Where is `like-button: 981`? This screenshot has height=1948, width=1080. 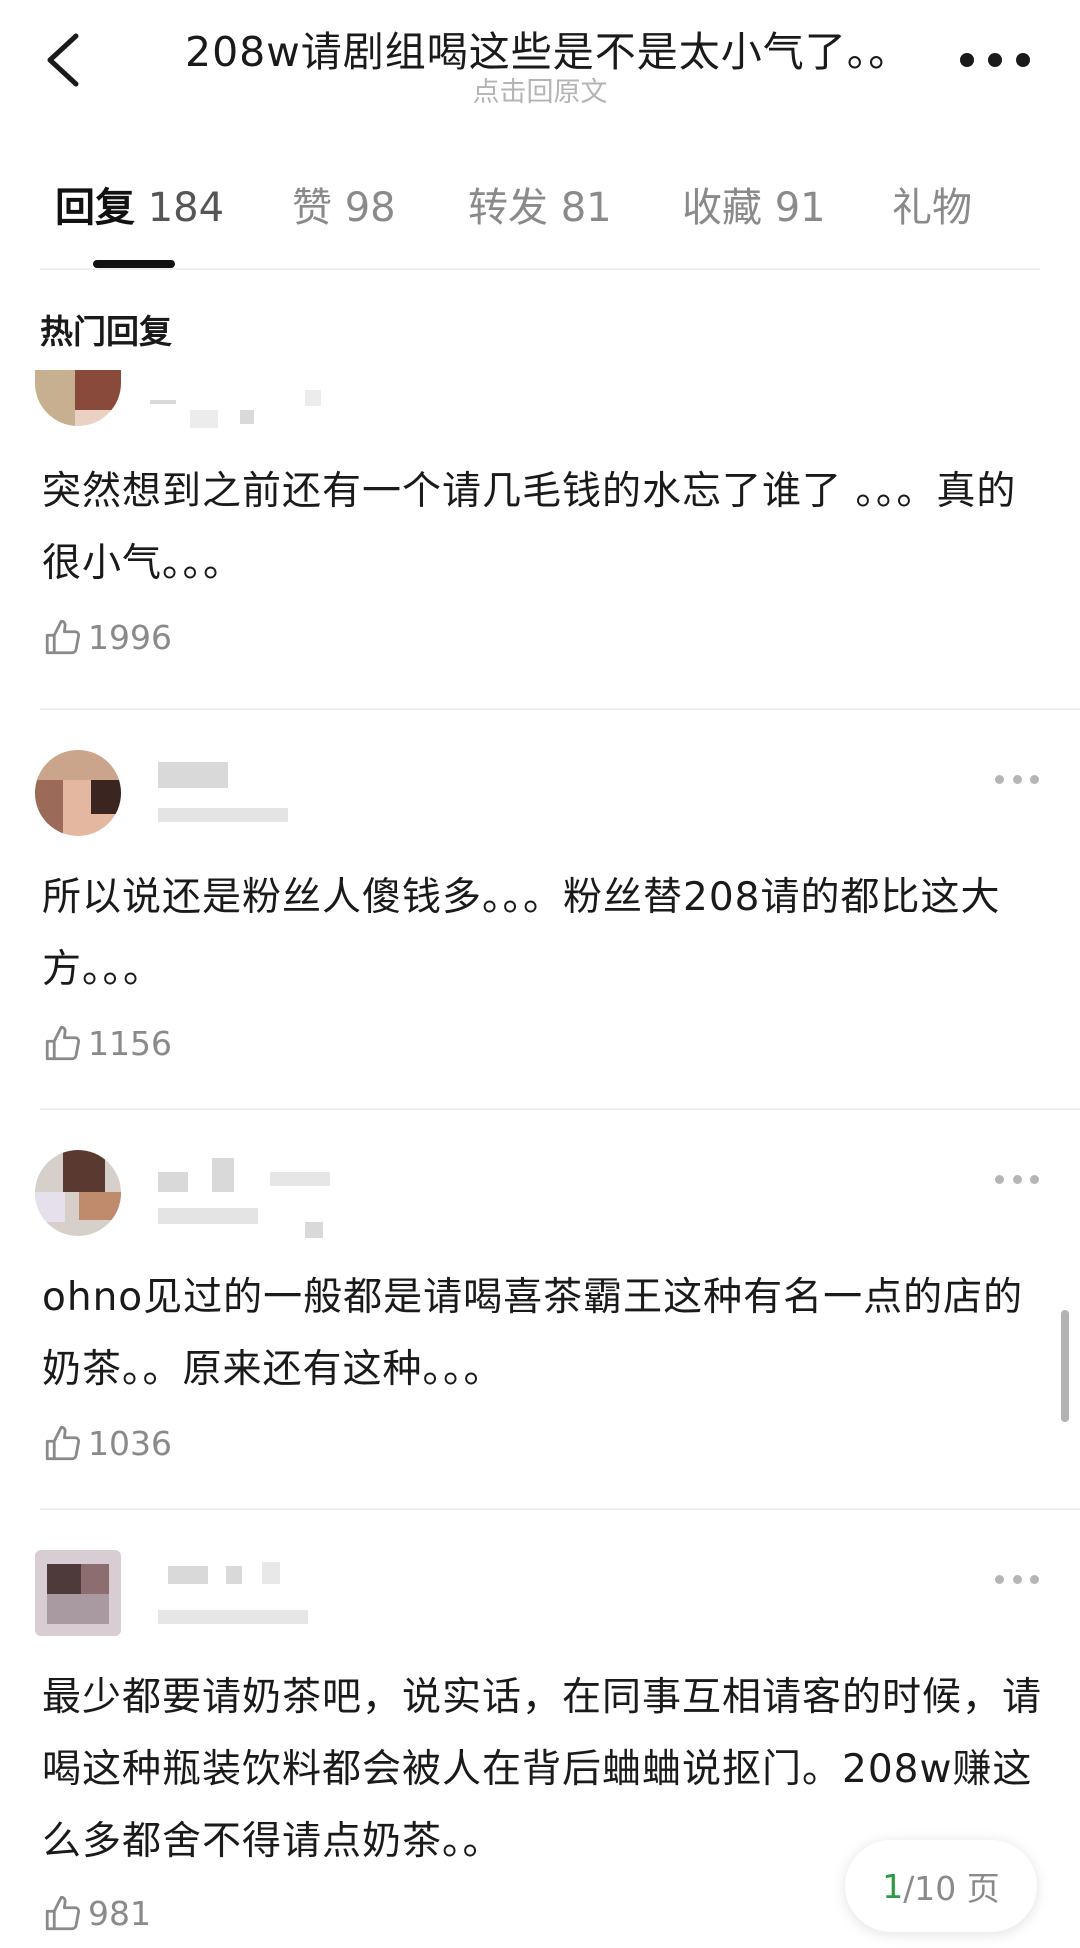 like-button: 981 is located at coordinates (96, 1913).